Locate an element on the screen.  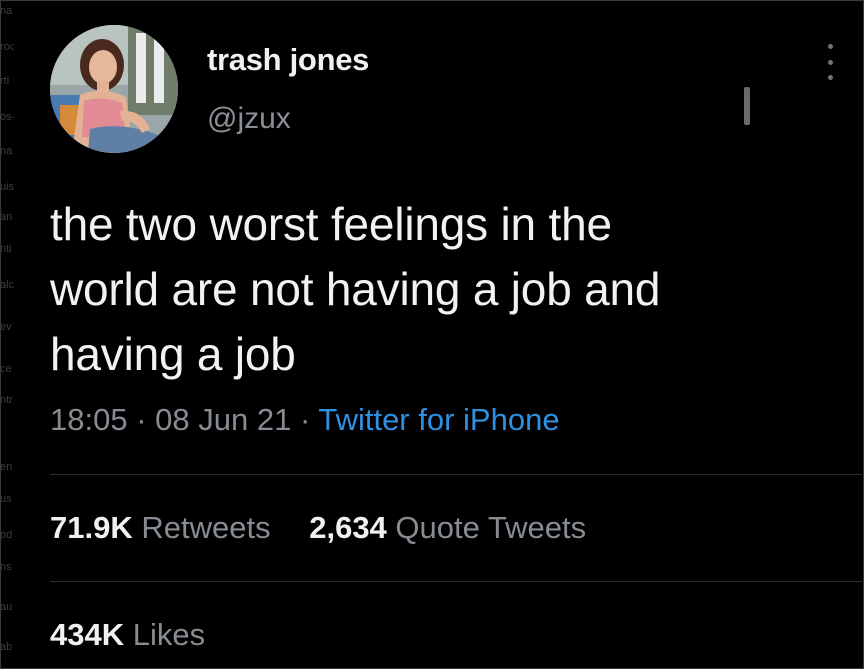
edge-fragment: uis is located at coordinates (7, 187).